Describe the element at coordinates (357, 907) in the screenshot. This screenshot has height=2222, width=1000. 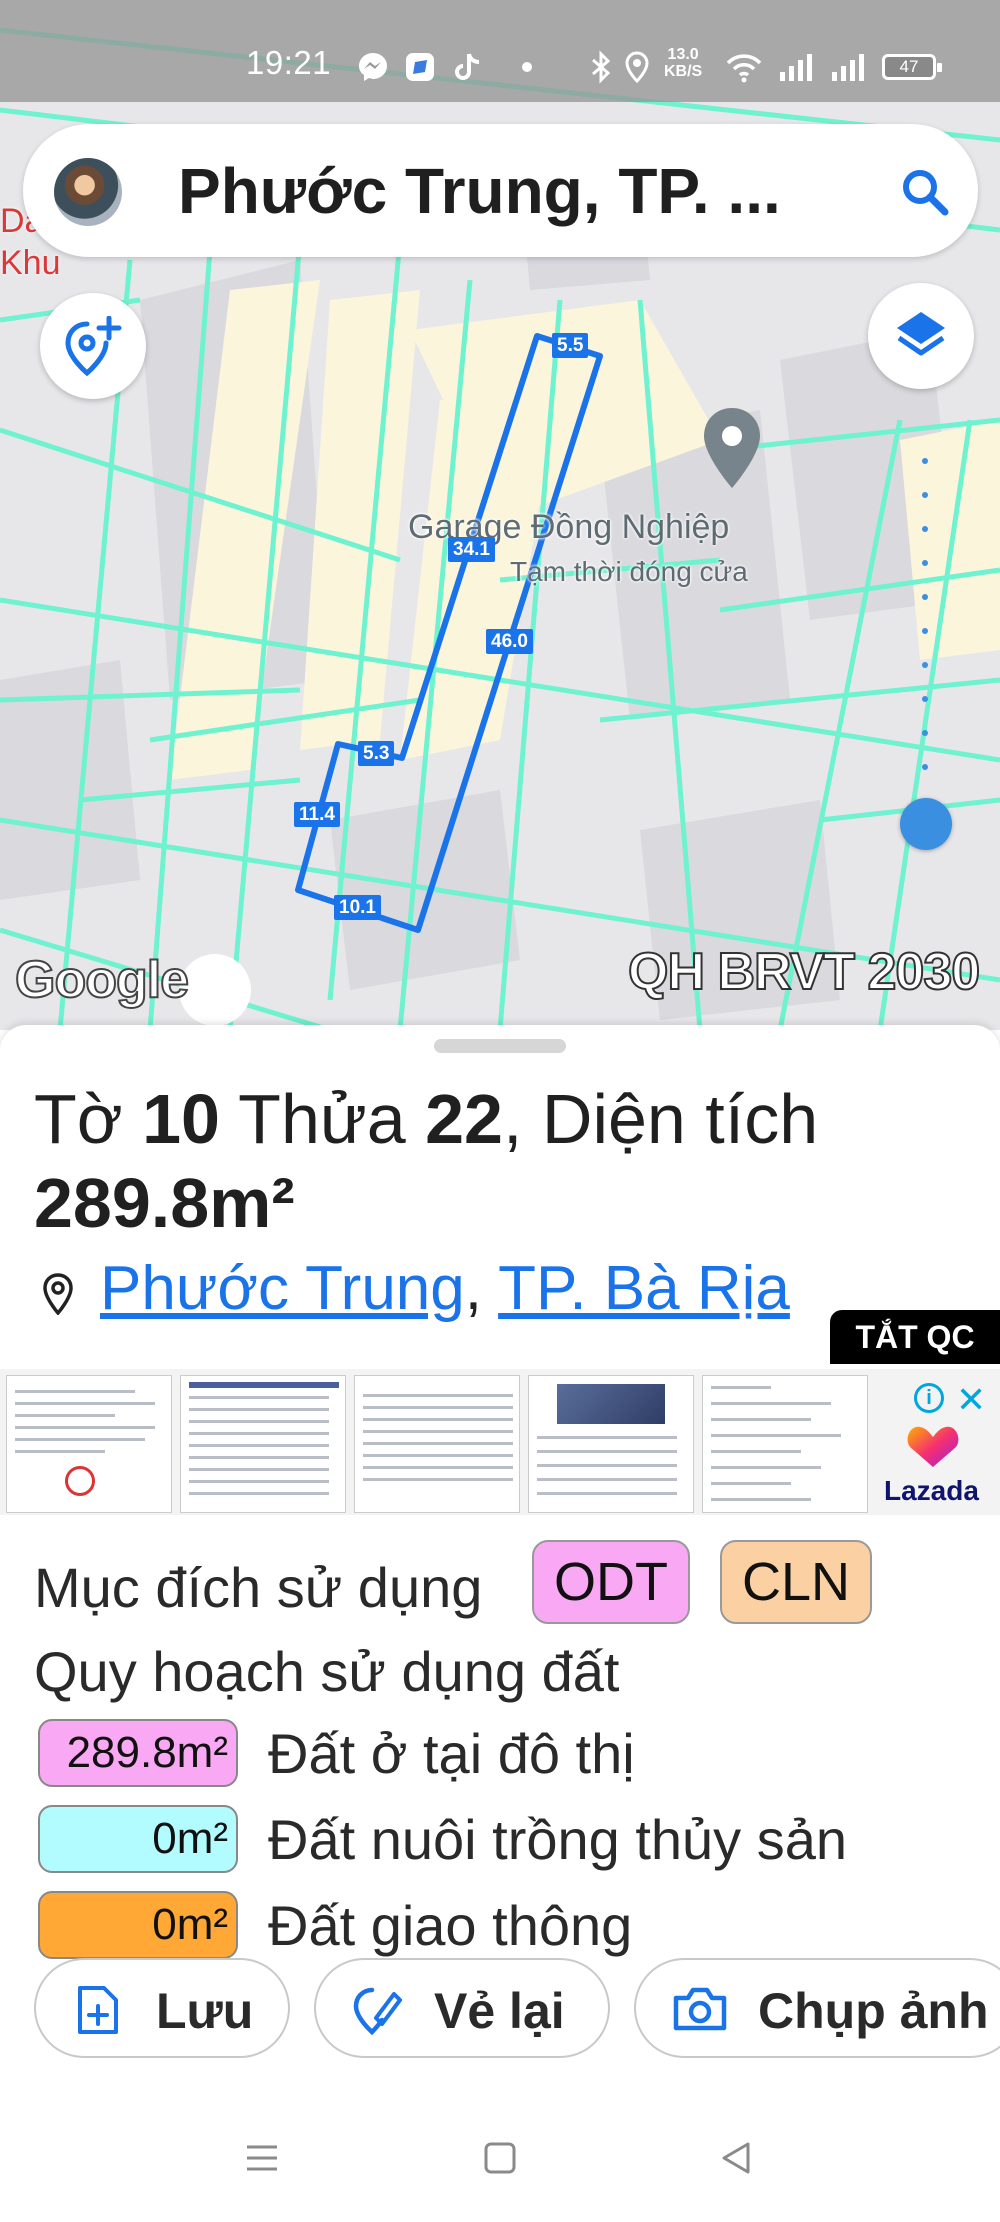
I see `dimension-label: 10.1` at that location.